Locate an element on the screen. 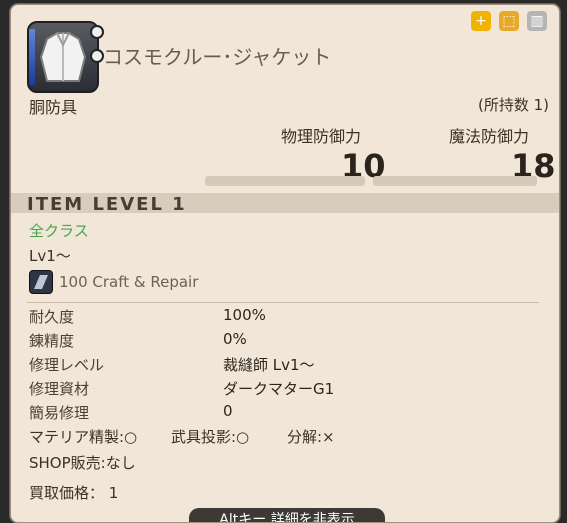 This screenshot has height=523, width=567. repair-material-label: 修理資材 is located at coordinates (59, 389).